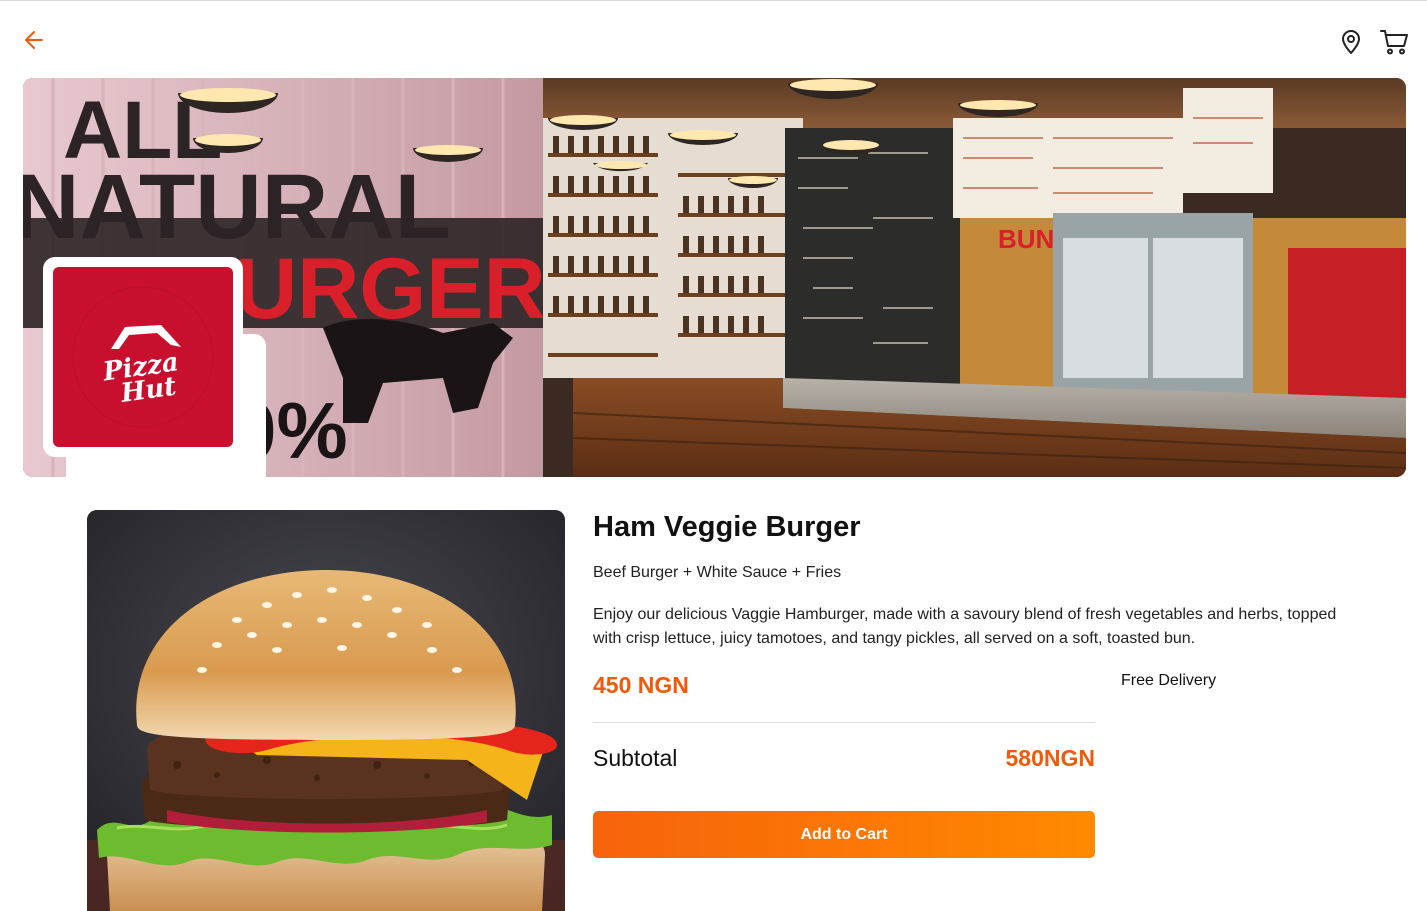 Image resolution: width=1427 pixels, height=911 pixels. I want to click on arrow-left-icon, so click(34, 40).